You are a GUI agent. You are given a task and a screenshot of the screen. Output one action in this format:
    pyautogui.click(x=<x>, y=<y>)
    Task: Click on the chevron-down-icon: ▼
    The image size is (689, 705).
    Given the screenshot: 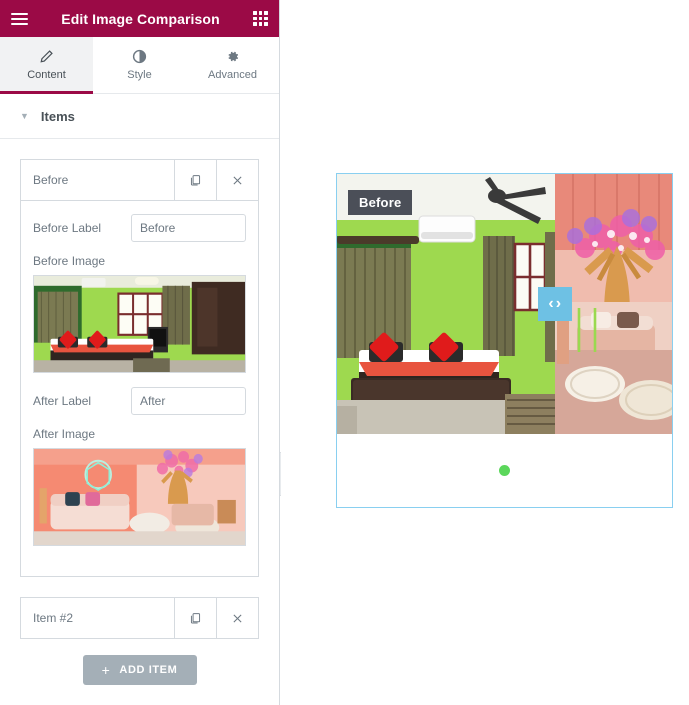 What is the action you would take?
    pyautogui.click(x=24, y=115)
    